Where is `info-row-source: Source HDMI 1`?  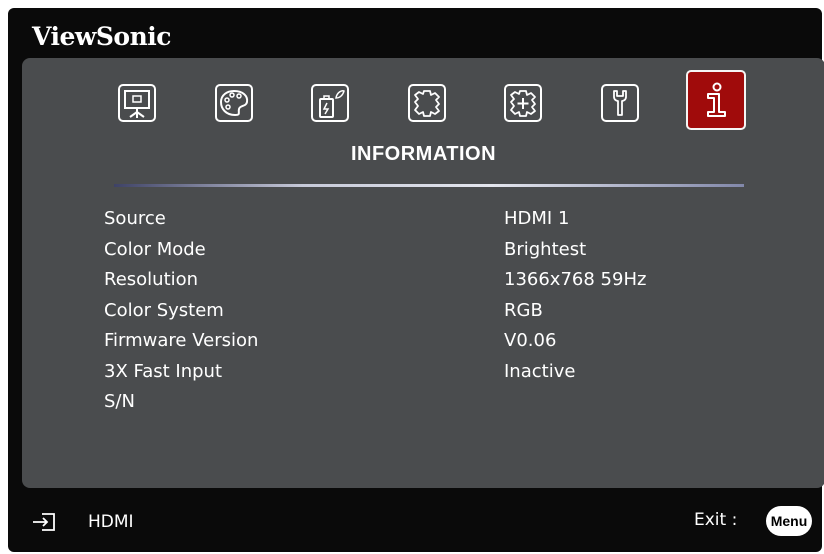
info-row-source: Source HDMI 1 is located at coordinates (424, 219).